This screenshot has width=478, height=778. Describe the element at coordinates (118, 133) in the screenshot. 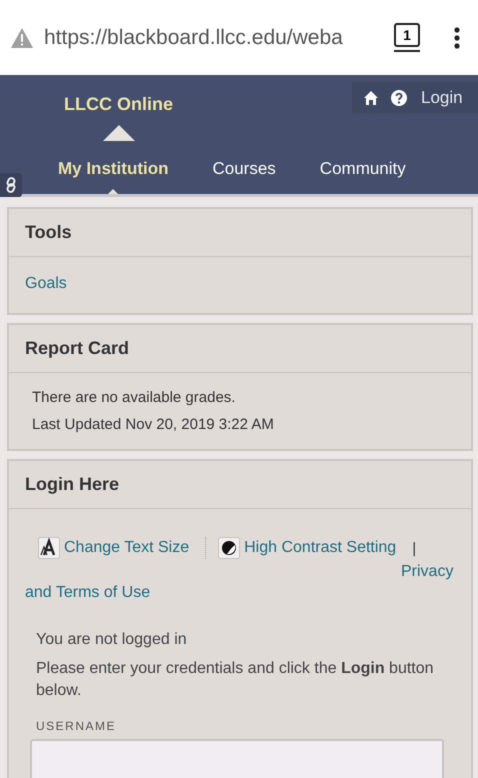

I see `triangle-icon` at that location.